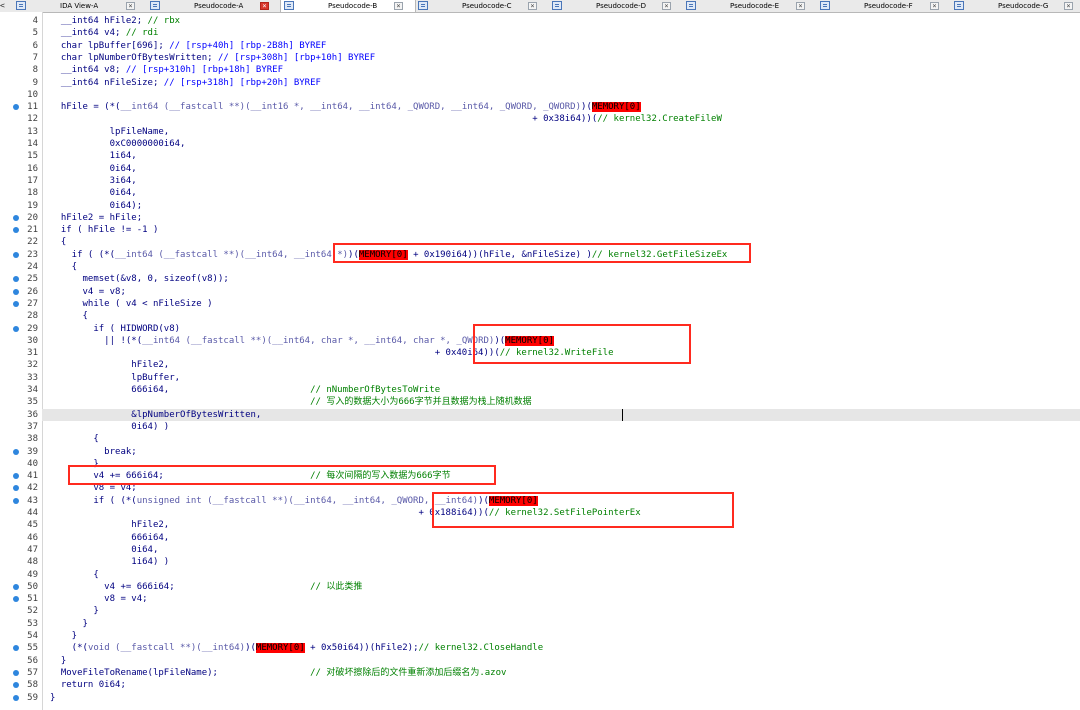 This screenshot has height=710, width=1080. I want to click on line-number: 6, so click(35, 45).